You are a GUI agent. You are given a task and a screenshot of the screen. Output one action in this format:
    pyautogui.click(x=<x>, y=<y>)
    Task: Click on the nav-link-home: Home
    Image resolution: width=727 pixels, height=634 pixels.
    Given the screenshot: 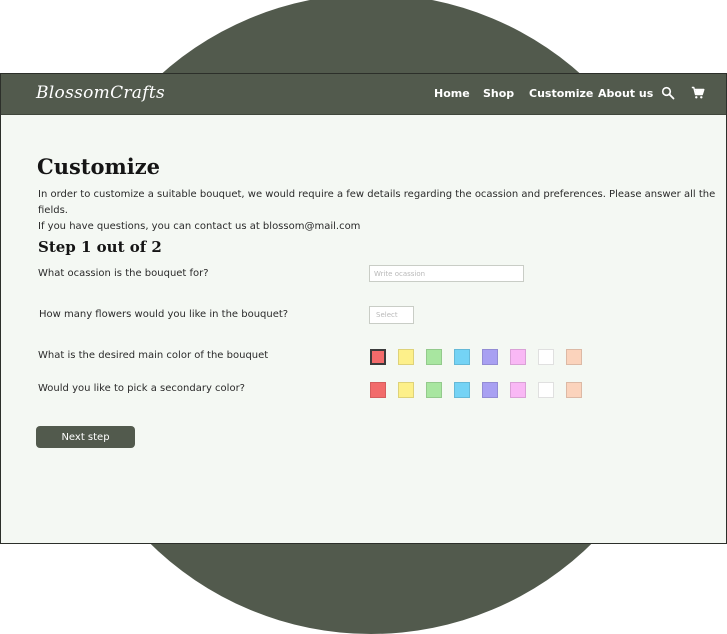 What is the action you would take?
    pyautogui.click(x=452, y=93)
    